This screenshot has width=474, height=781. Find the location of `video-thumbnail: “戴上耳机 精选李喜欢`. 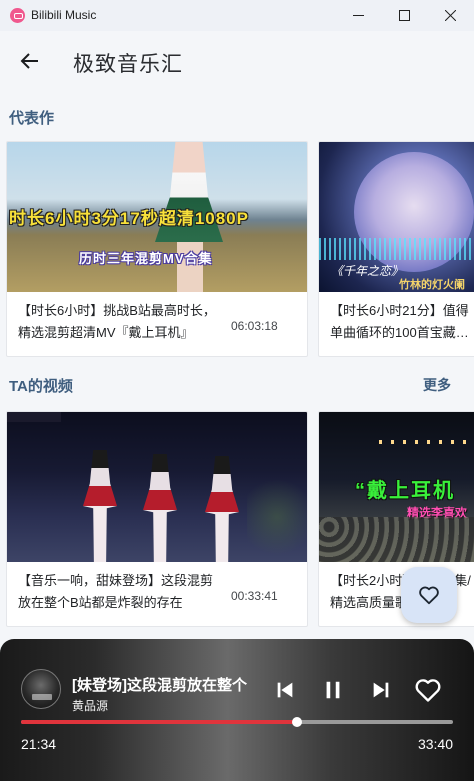

video-thumbnail: “戴上耳机 精选李喜欢 is located at coordinates (396, 487).